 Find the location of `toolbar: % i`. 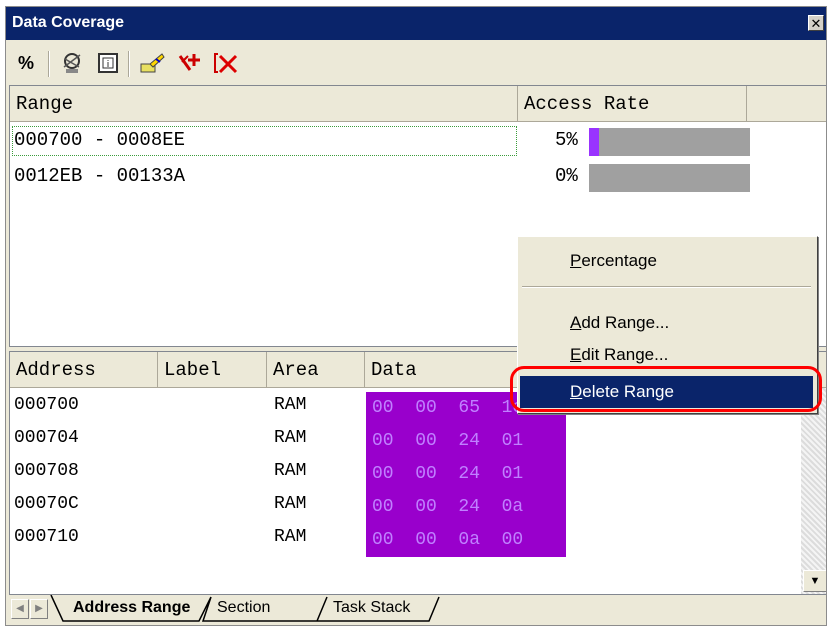

toolbar: % i is located at coordinates (416, 63).